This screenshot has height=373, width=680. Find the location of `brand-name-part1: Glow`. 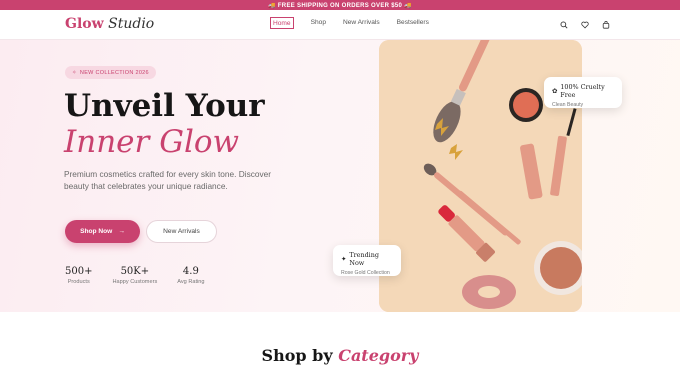

brand-name-part1: Glow is located at coordinates (84, 24).